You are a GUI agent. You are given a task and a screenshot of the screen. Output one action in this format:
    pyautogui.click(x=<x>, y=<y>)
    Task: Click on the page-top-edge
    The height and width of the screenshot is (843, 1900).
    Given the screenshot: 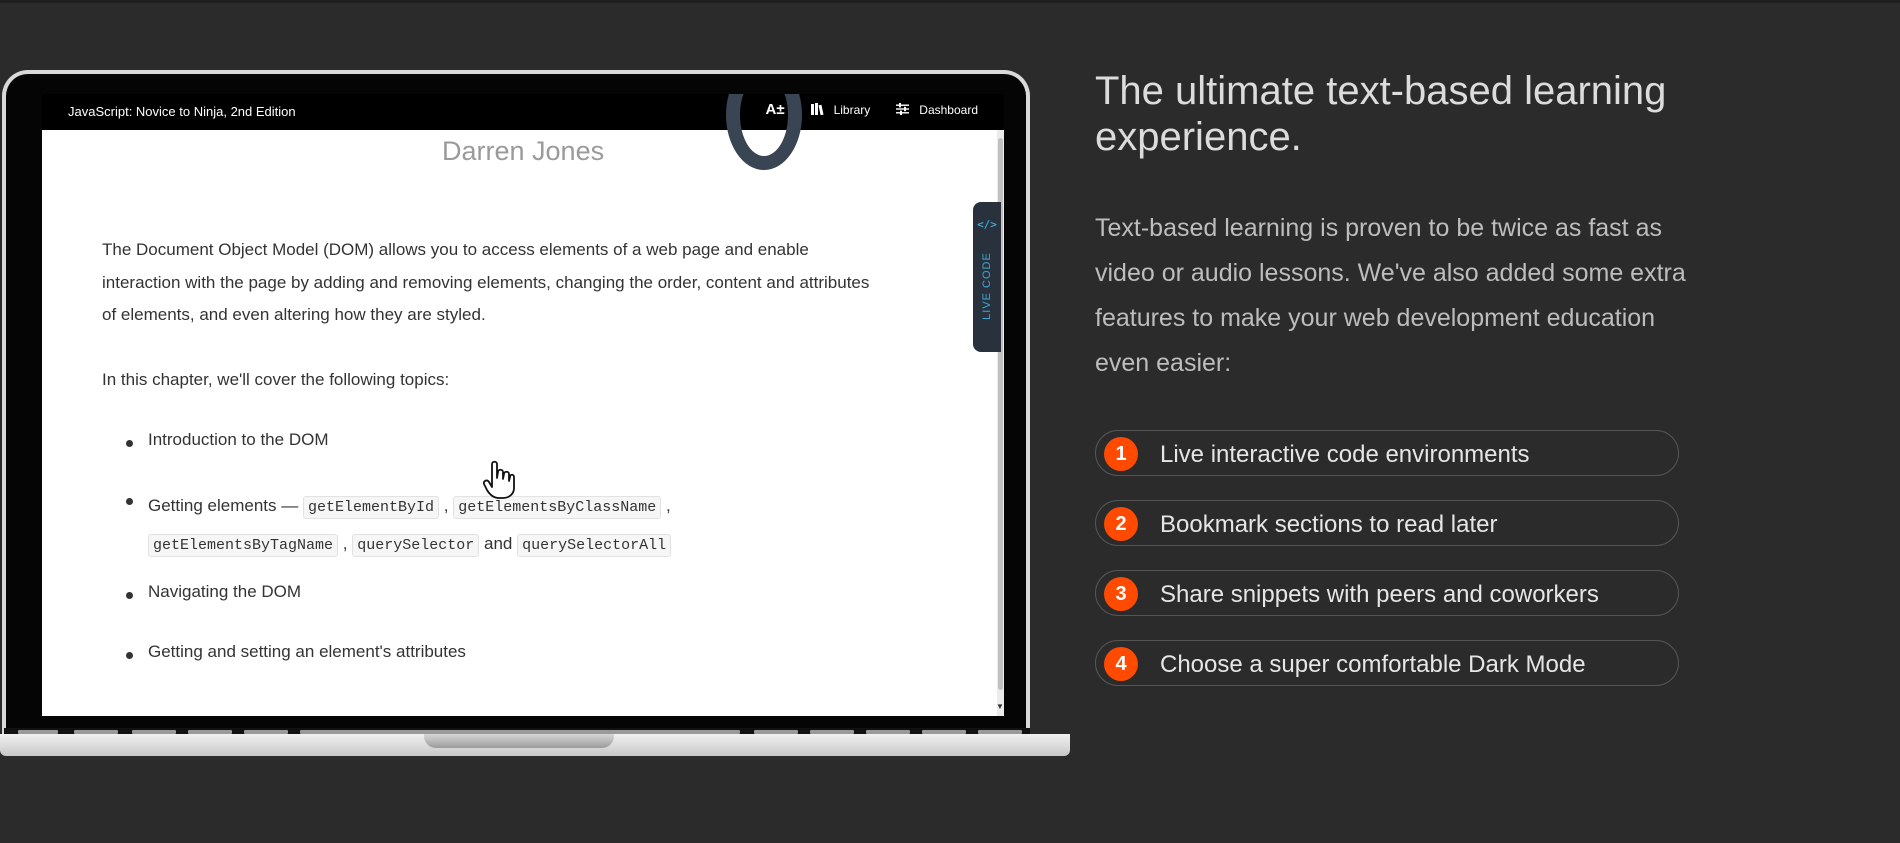 What is the action you would take?
    pyautogui.click(x=950, y=1)
    